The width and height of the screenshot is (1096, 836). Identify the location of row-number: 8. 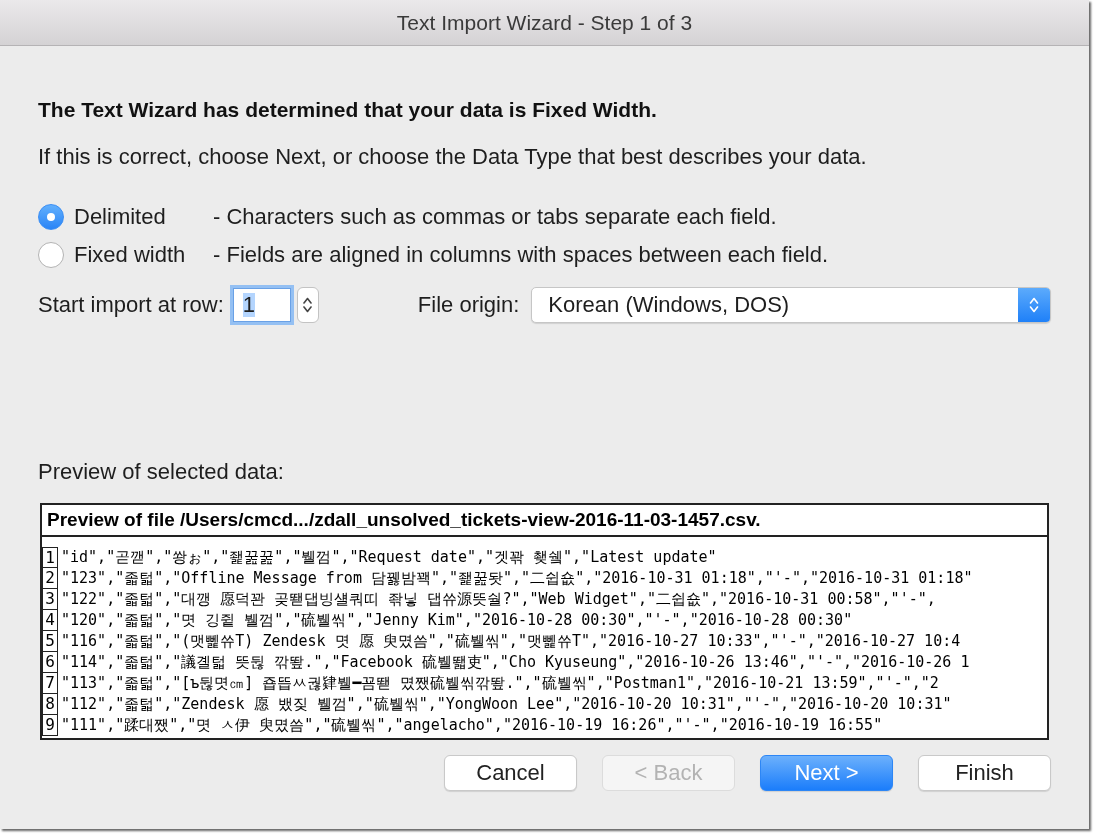
(50, 704).